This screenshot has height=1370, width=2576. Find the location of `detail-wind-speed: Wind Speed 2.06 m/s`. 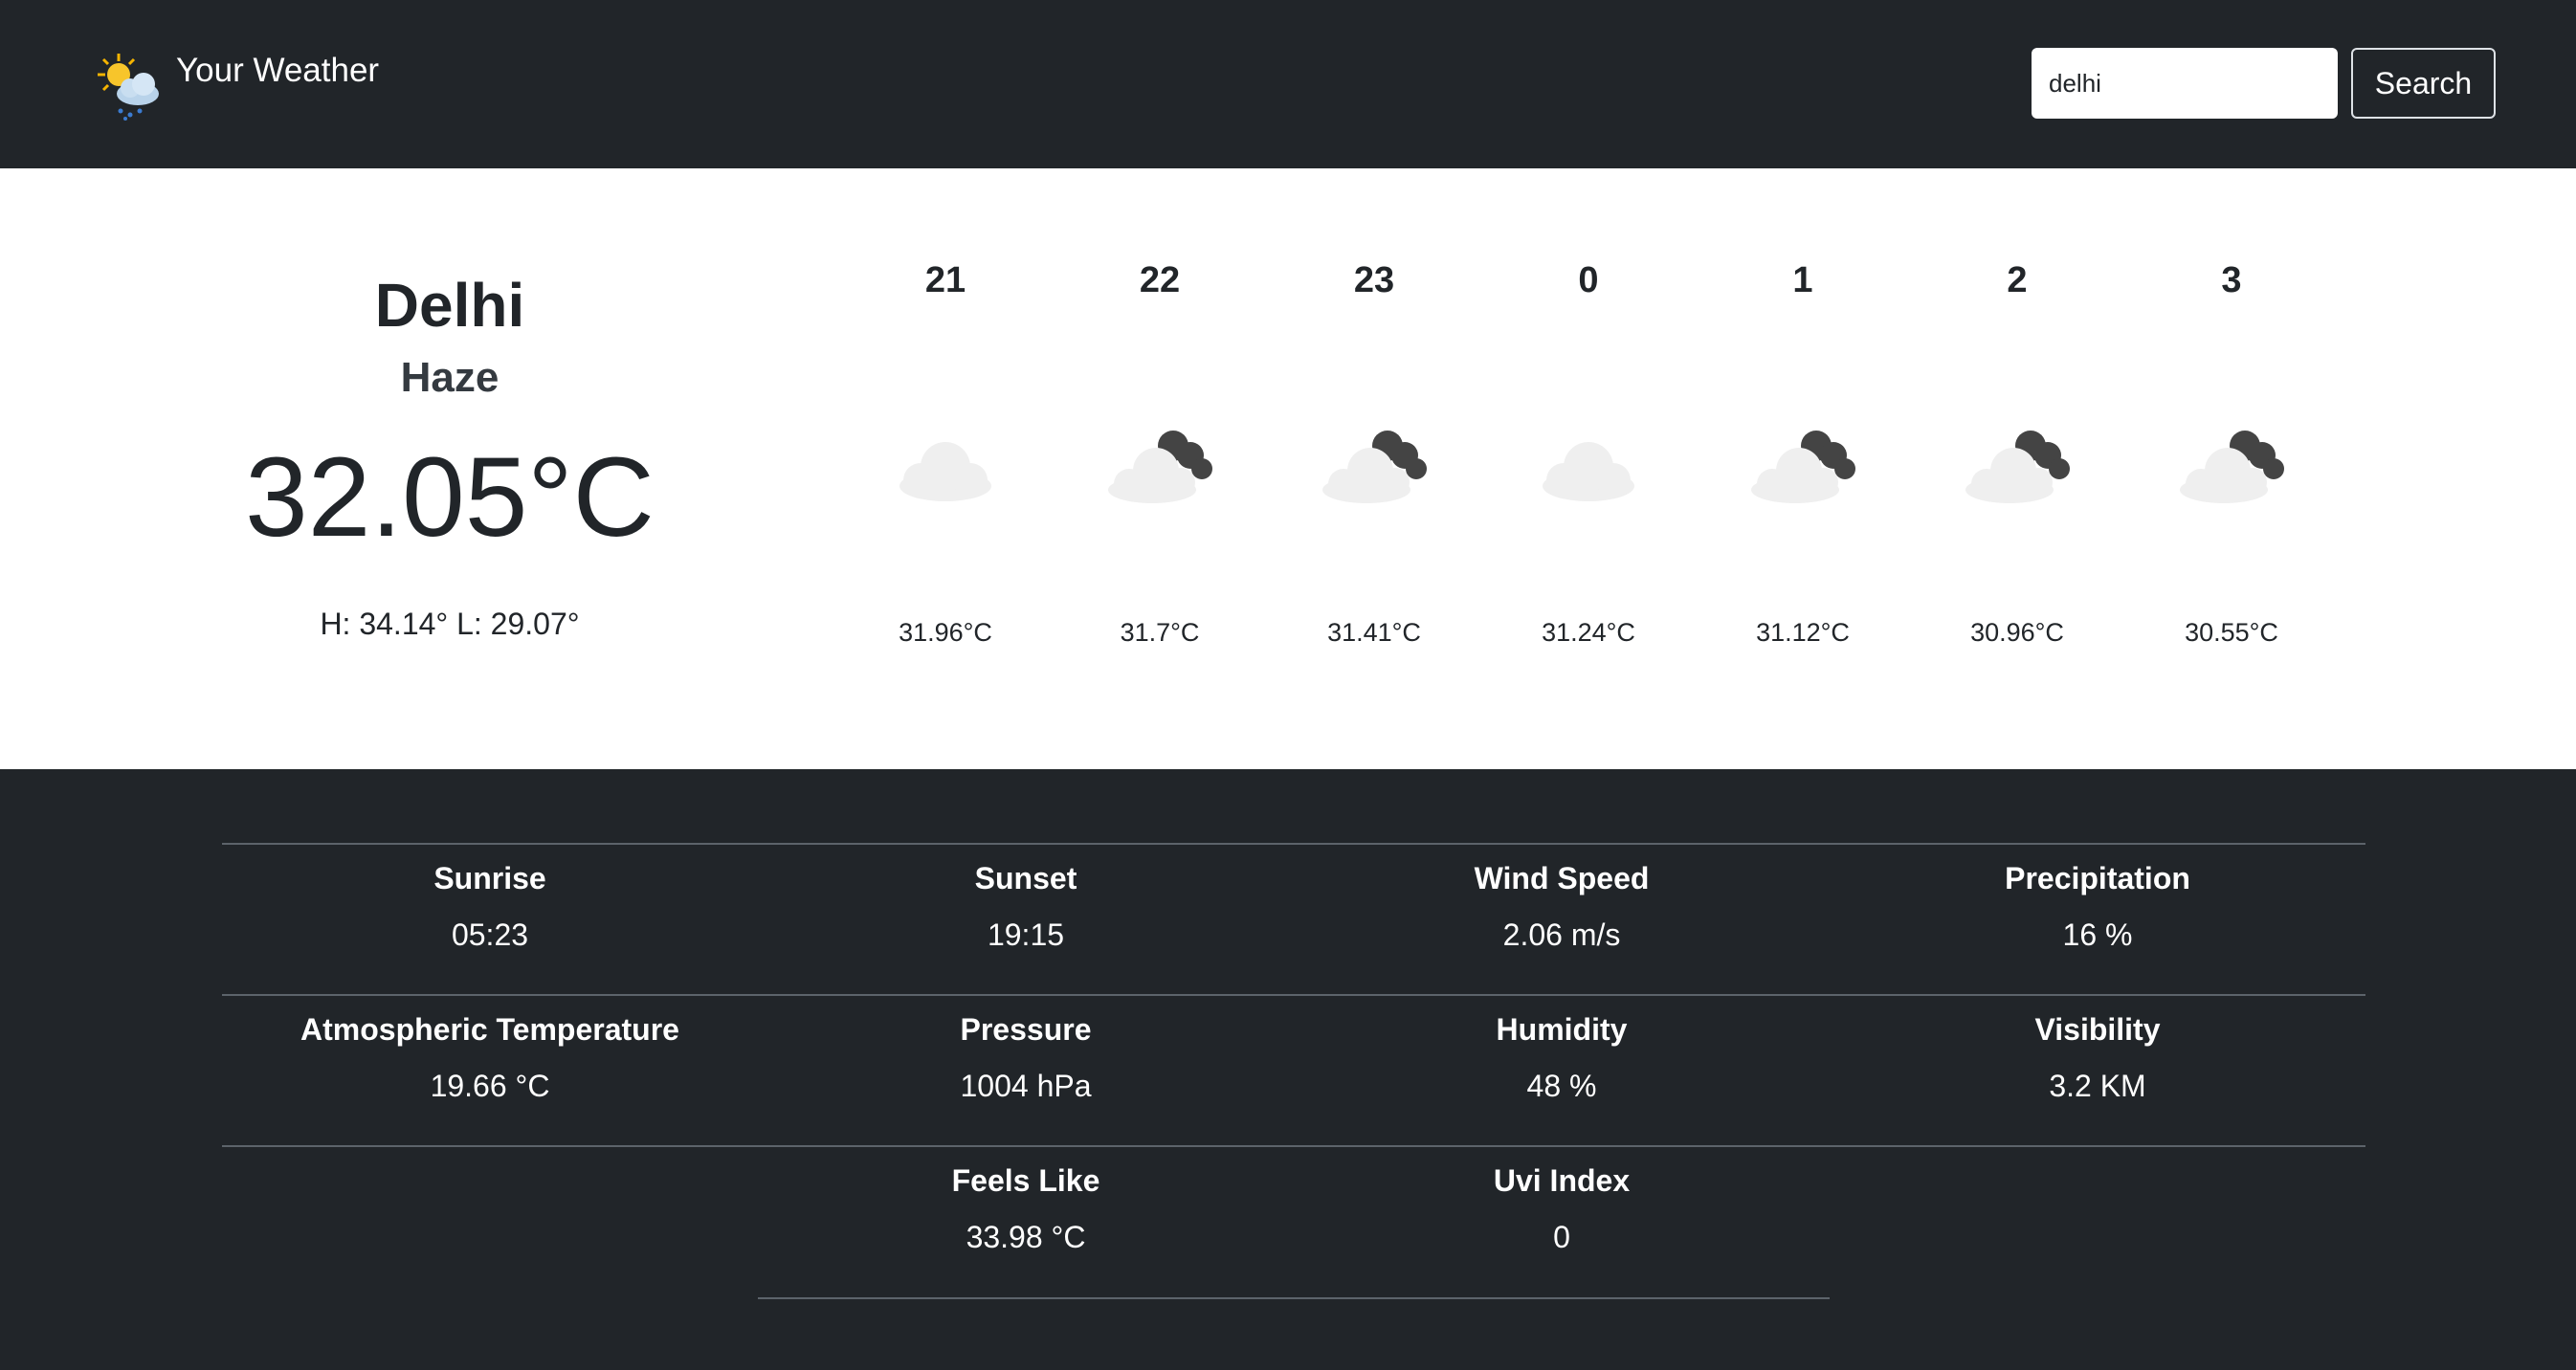

detail-wind-speed: Wind Speed 2.06 m/s is located at coordinates (1562, 907).